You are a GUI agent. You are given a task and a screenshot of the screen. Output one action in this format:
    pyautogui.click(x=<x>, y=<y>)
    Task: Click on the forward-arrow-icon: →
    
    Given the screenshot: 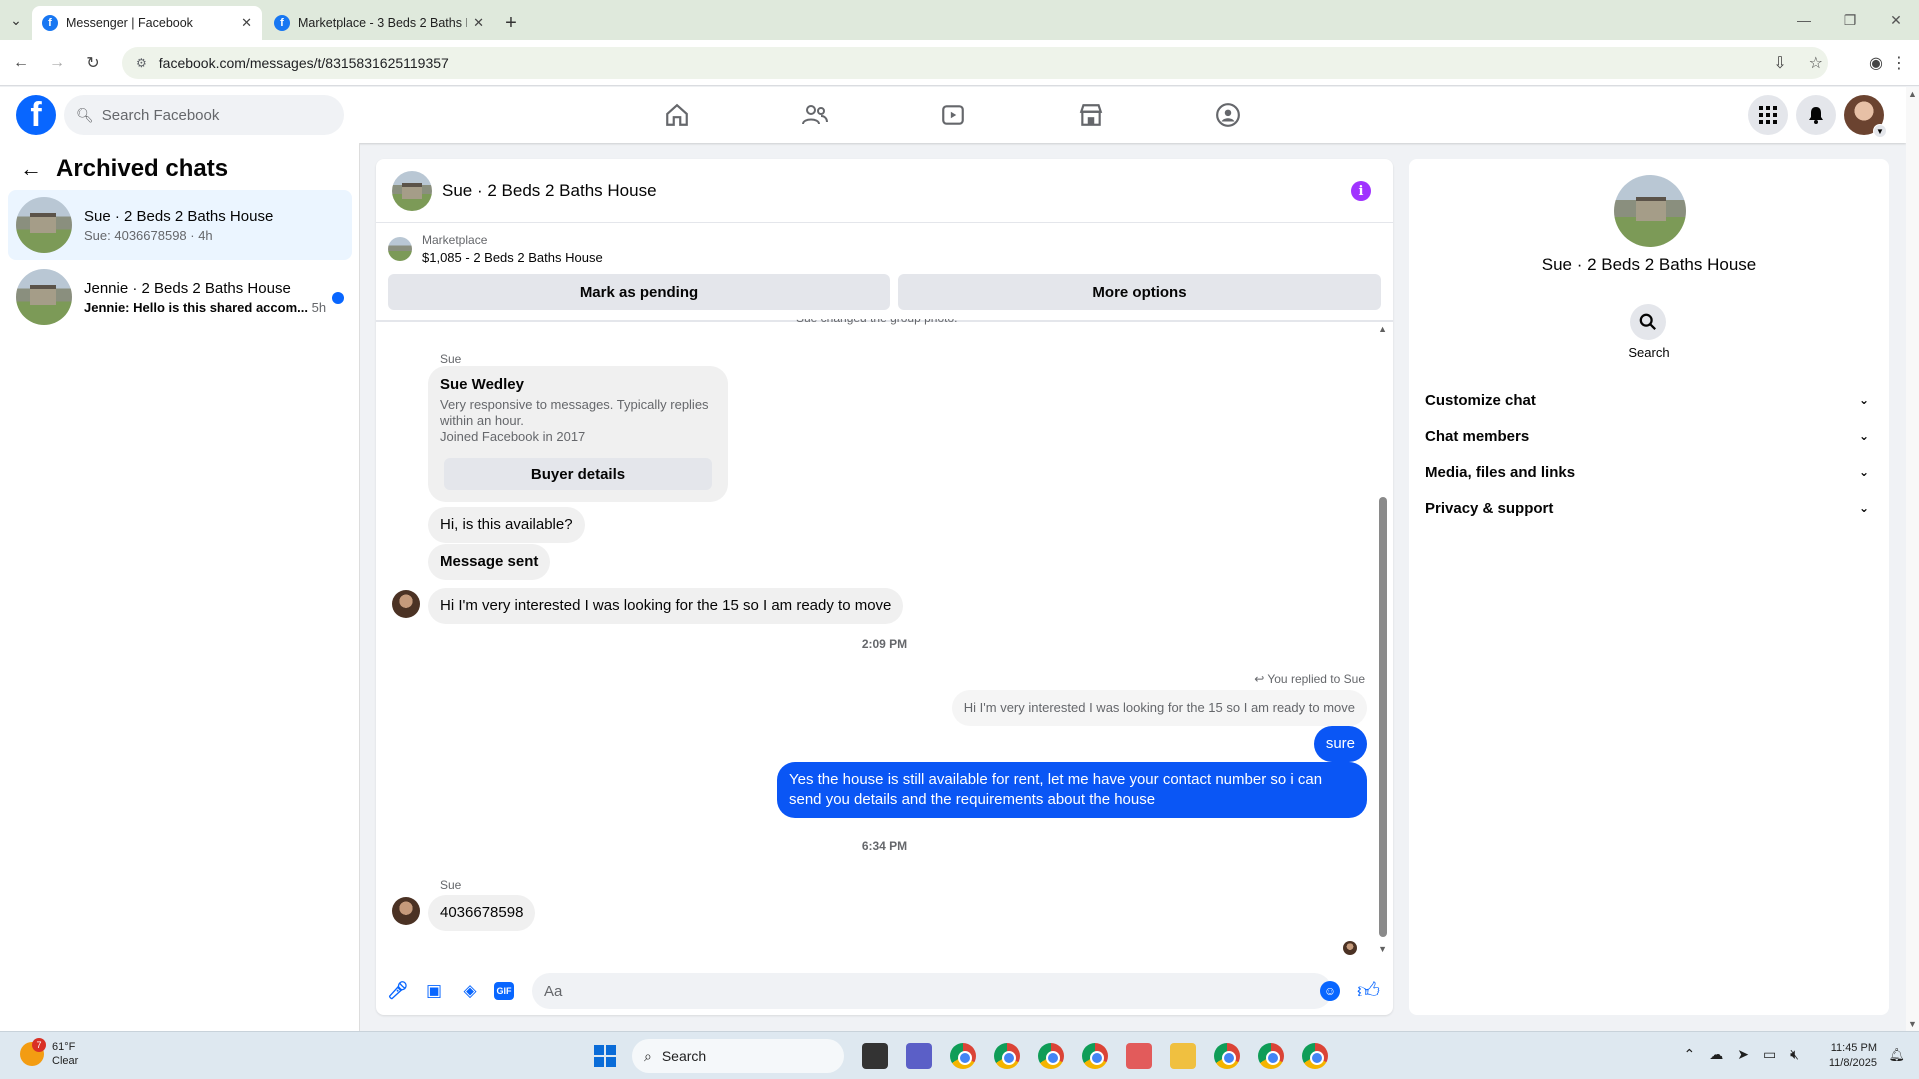 What is the action you would take?
    pyautogui.click(x=57, y=63)
    